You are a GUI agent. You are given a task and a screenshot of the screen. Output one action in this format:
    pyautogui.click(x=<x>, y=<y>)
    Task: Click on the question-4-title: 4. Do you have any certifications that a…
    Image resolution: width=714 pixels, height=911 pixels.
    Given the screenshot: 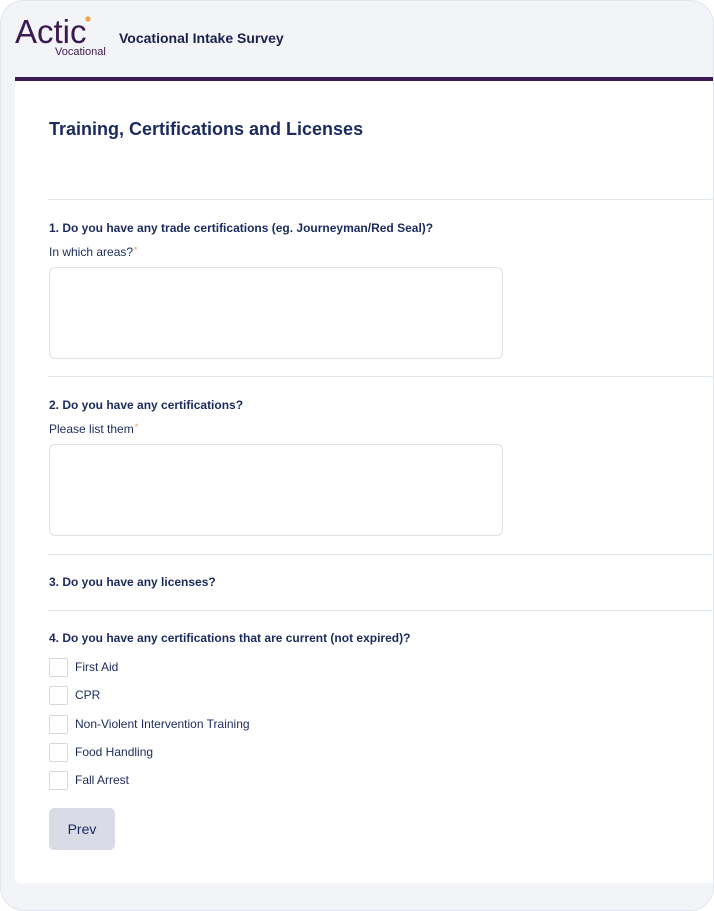 What is the action you would take?
    pyautogui.click(x=230, y=638)
    